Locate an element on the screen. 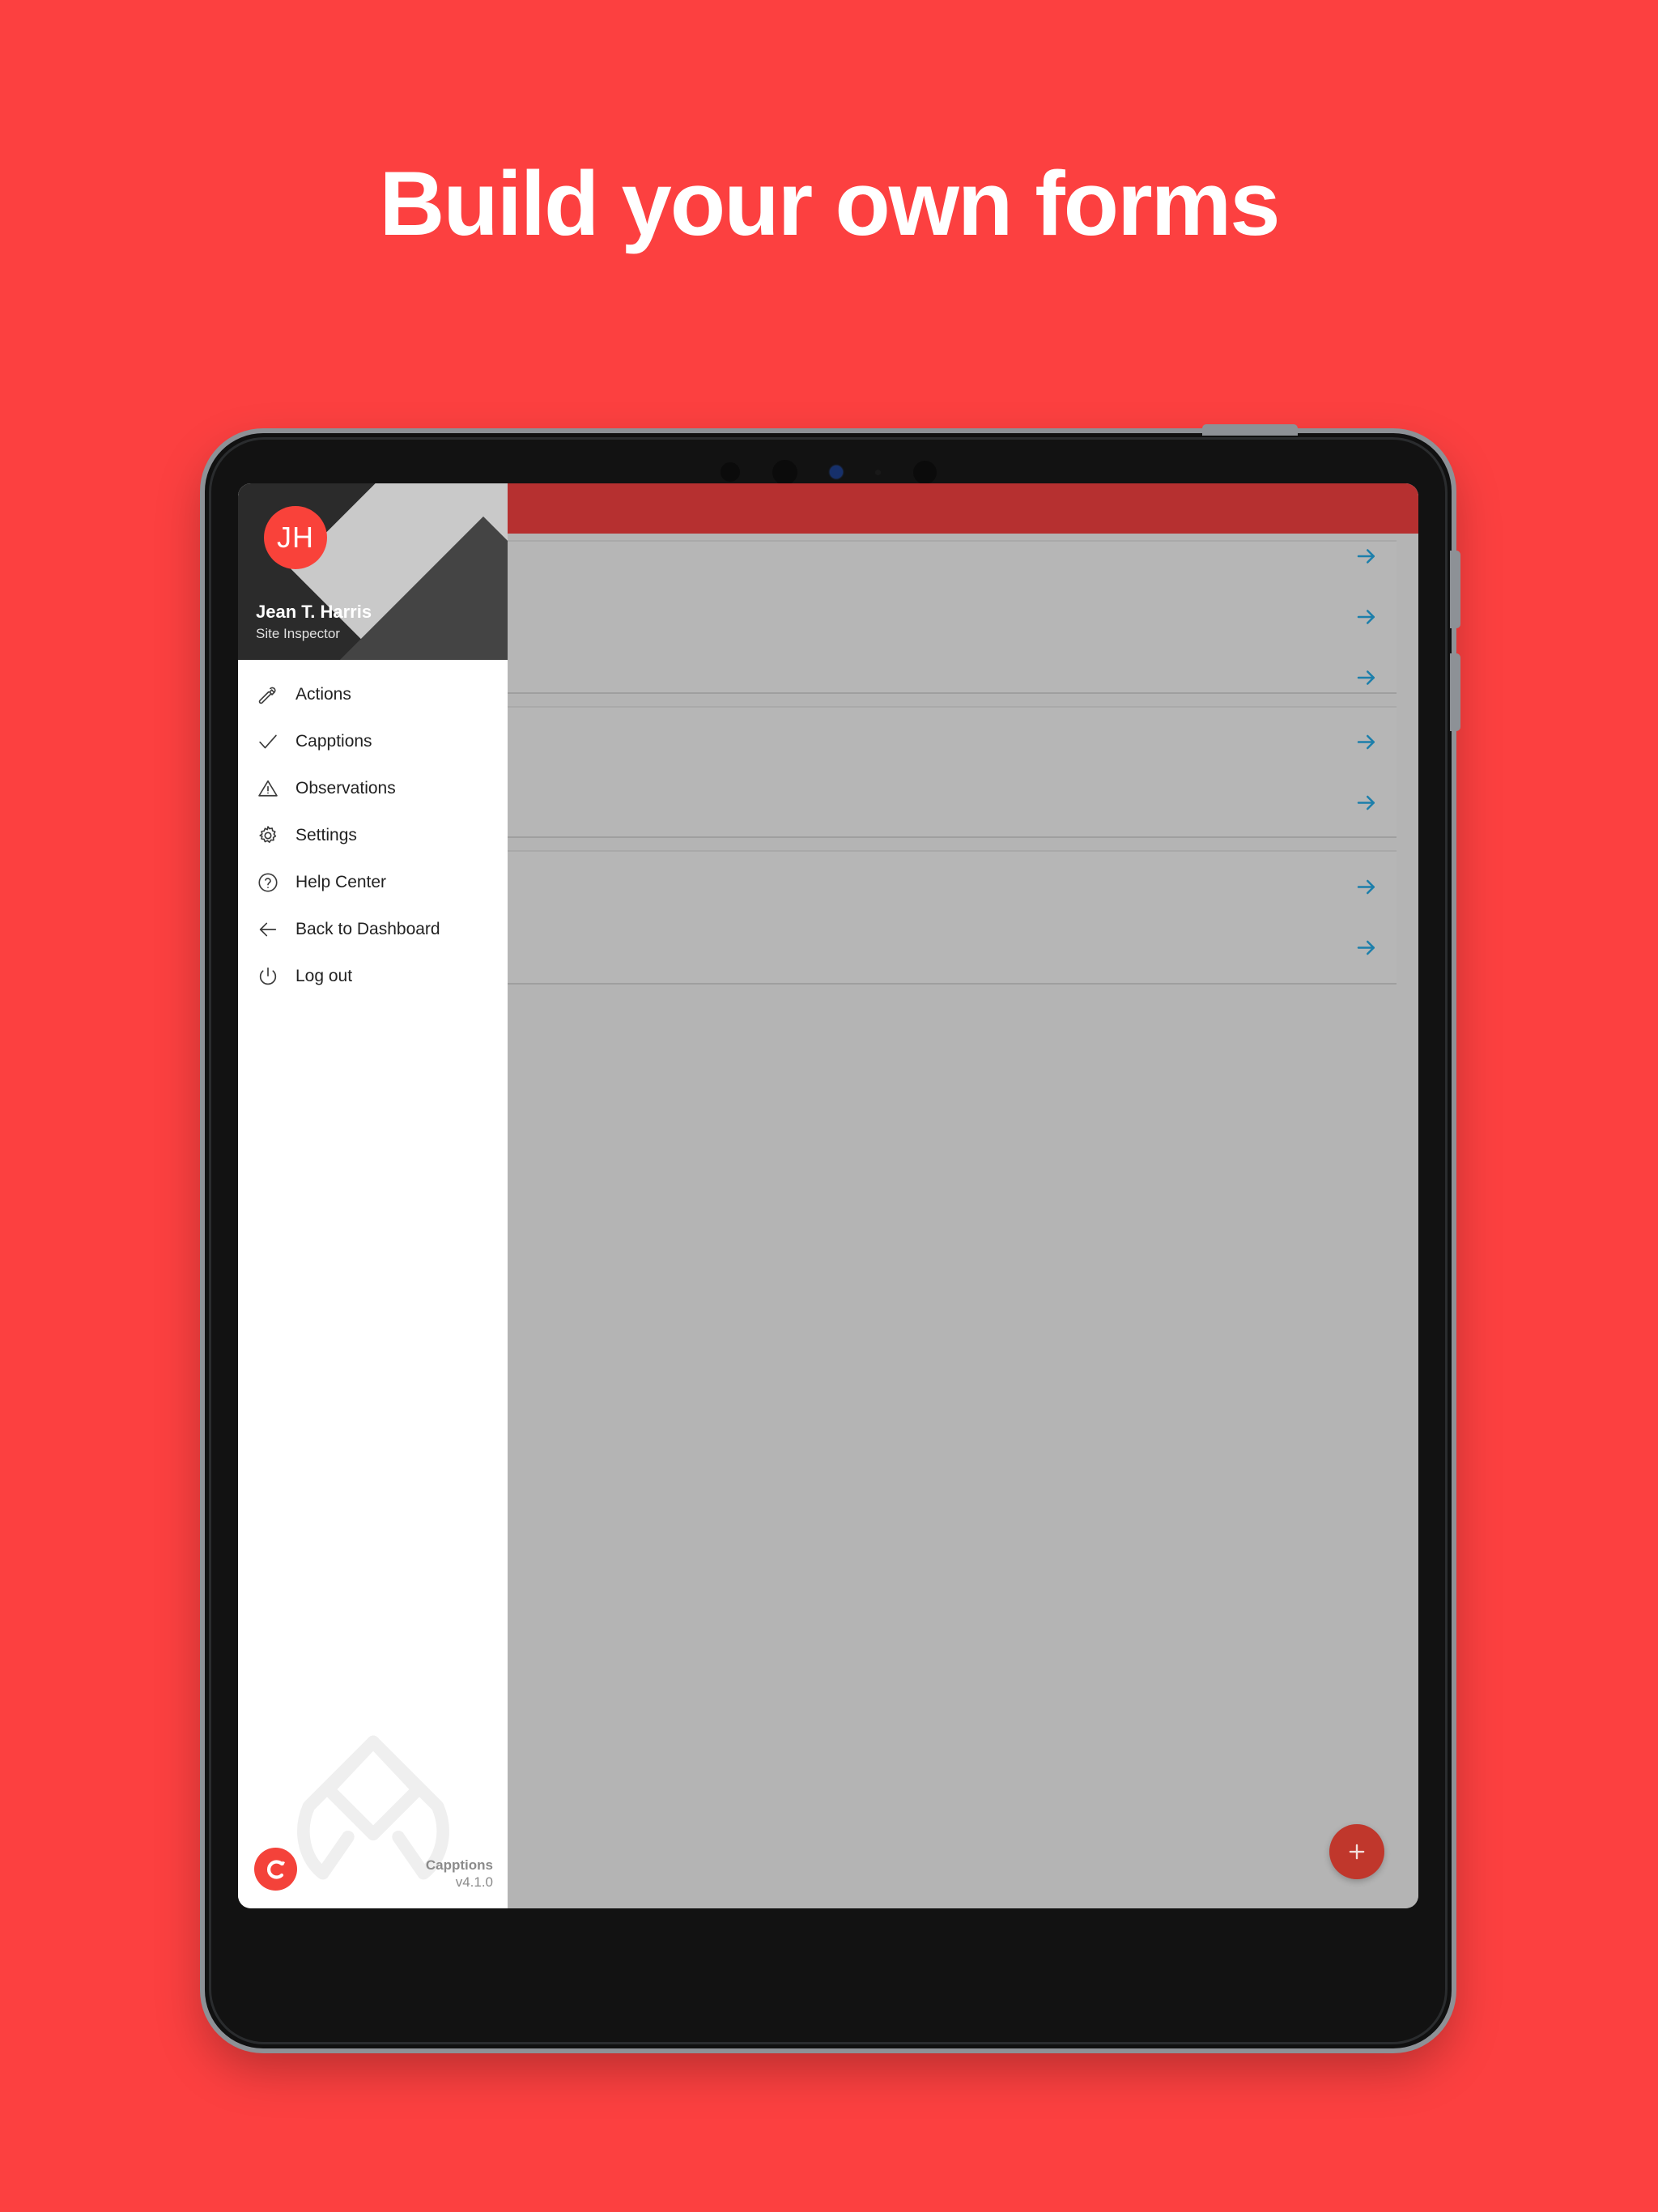 This screenshot has width=1658, height=2212. sidebar-user-header: JH Jean T. Harris Site Inspector is located at coordinates (373, 572).